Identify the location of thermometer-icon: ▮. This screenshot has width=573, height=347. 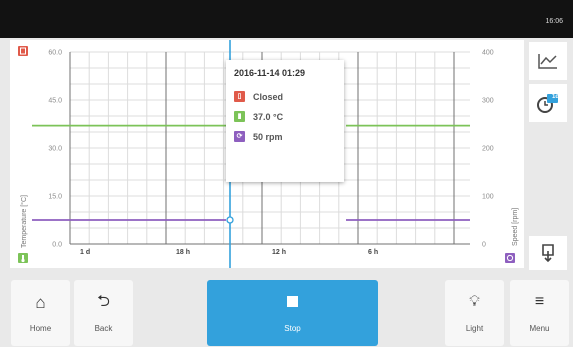
(239, 116).